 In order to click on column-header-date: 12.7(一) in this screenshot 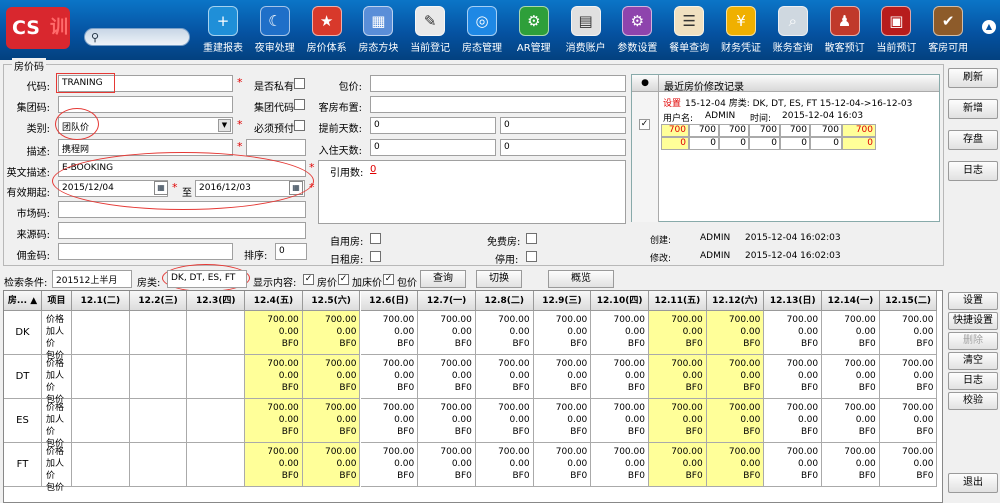, I will do `click(447, 301)`.